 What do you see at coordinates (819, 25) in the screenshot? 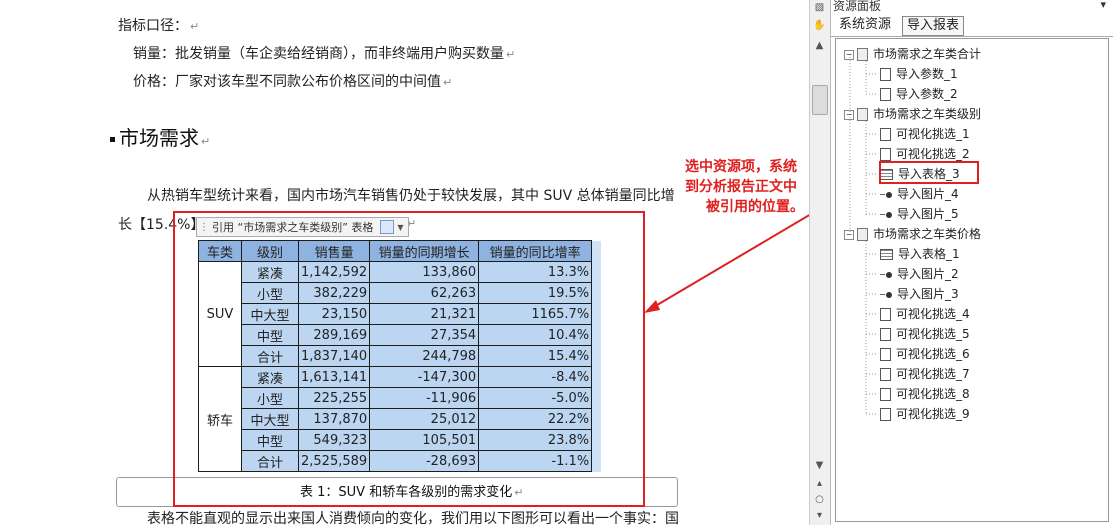
I see `hand-tool-icon: ✋` at bounding box center [819, 25].